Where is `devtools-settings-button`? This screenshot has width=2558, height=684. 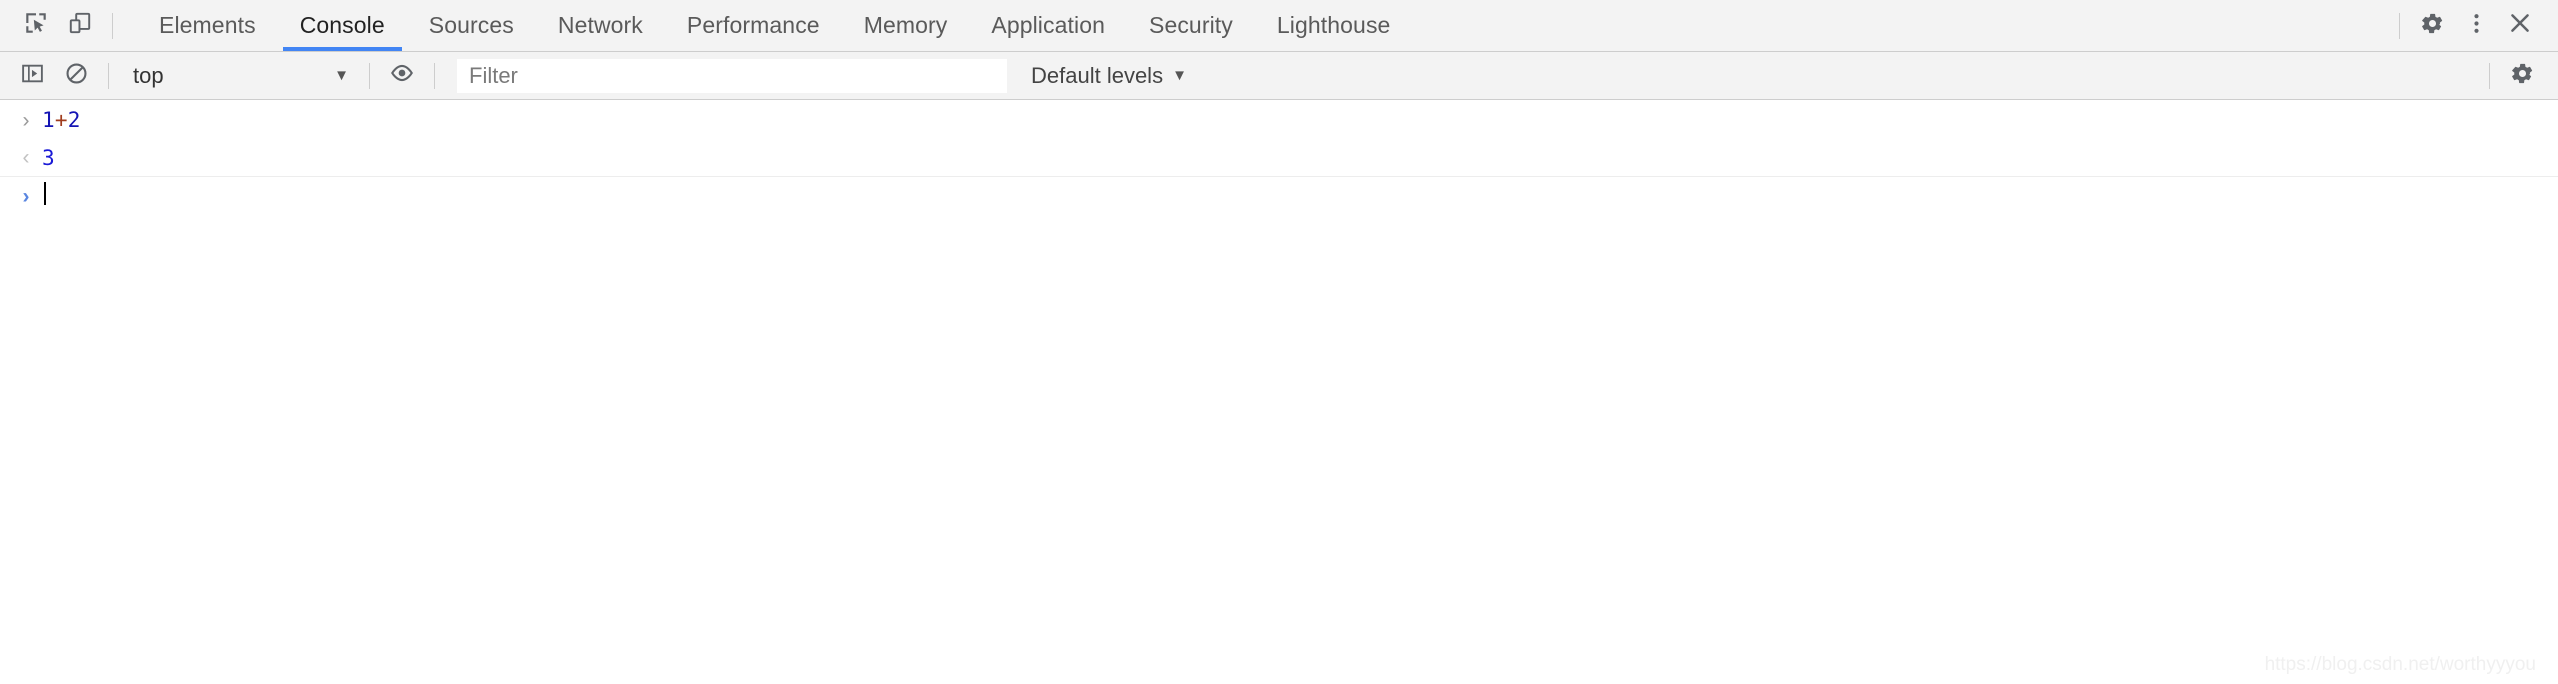
devtools-settings-button is located at coordinates (2432, 26).